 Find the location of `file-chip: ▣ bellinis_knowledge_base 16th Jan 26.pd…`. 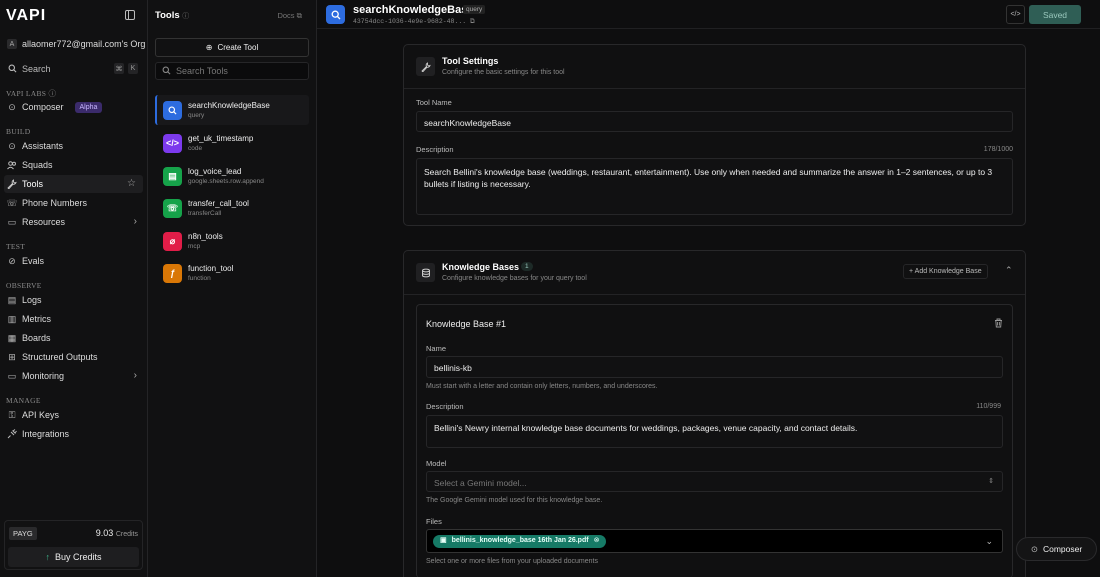

file-chip: ▣ bellinis_knowledge_base 16th Jan 26.pd… is located at coordinates (520, 541).